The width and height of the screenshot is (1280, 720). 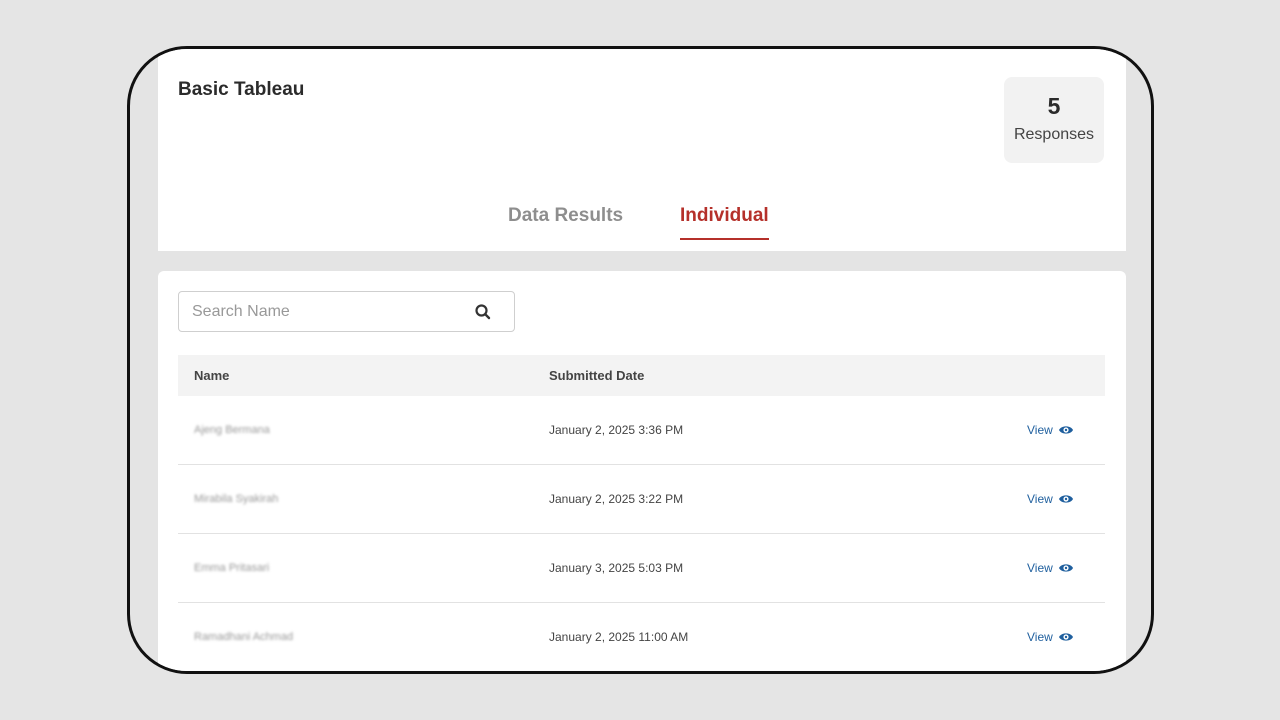 What do you see at coordinates (1054, 134) in the screenshot?
I see `responses-label: Responses` at bounding box center [1054, 134].